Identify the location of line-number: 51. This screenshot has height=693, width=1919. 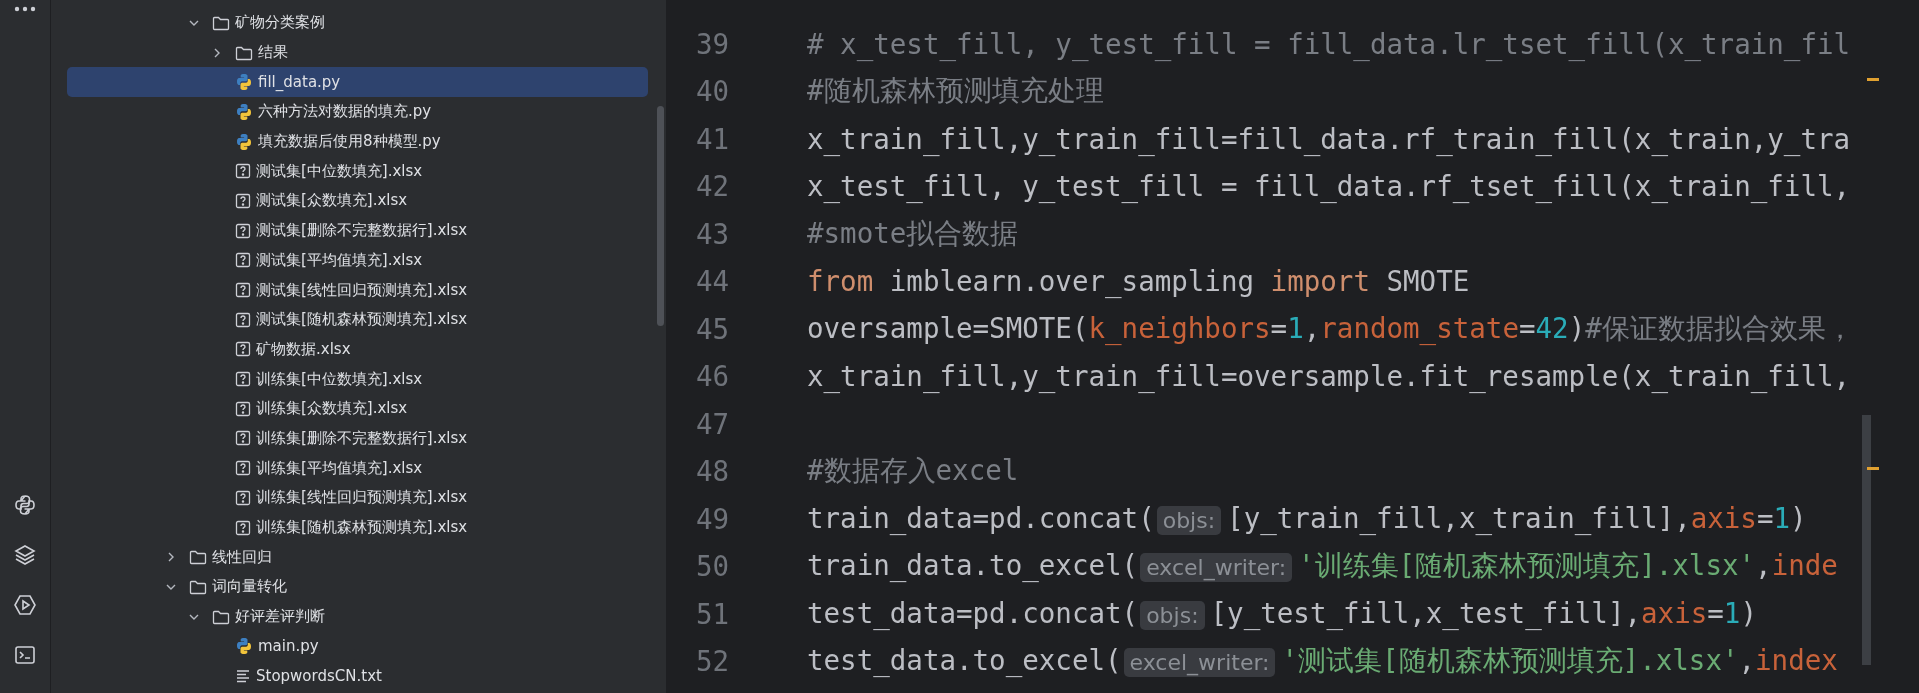
(711, 613).